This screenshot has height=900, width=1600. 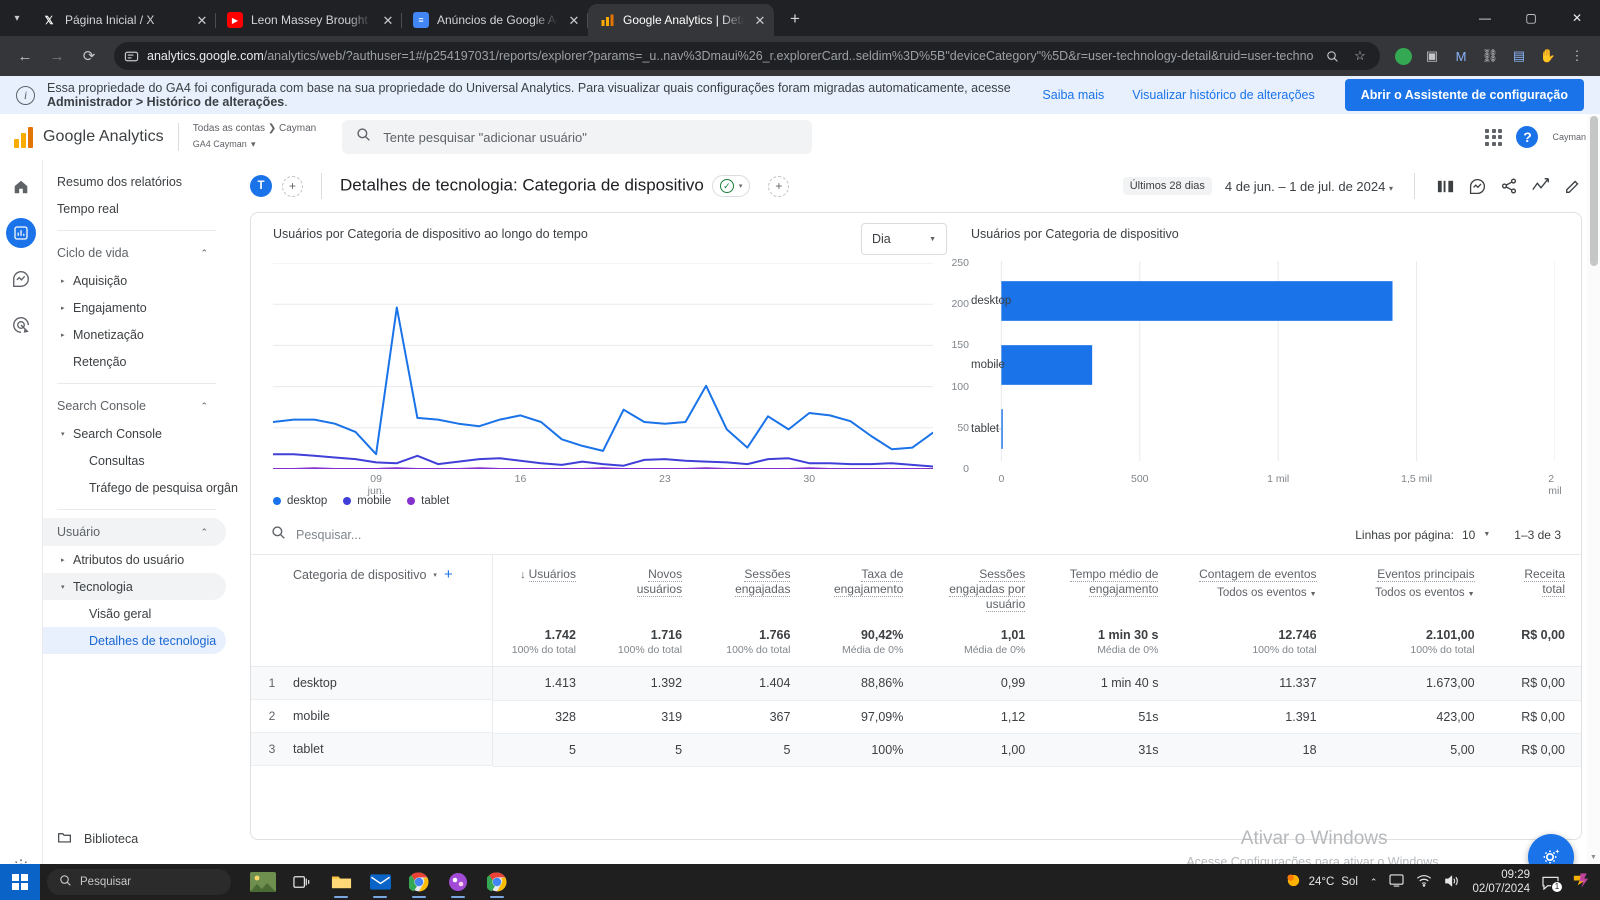 I want to click on add-comparison-button: +, so click(x=292, y=186).